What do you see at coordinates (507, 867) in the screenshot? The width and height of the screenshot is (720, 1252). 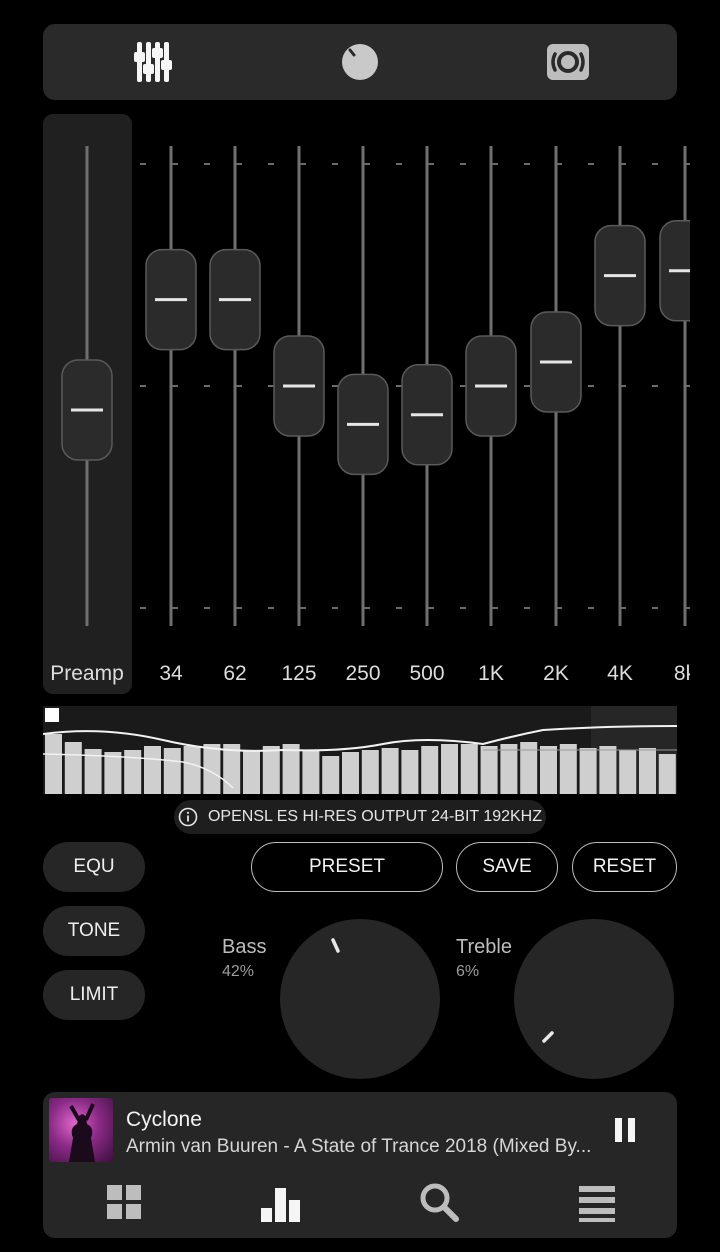 I see `save-button: SAVE` at bounding box center [507, 867].